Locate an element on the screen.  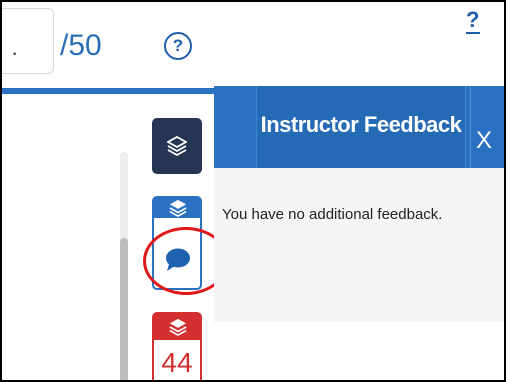
panel-title: Instructor Feedback is located at coordinates (361, 124).